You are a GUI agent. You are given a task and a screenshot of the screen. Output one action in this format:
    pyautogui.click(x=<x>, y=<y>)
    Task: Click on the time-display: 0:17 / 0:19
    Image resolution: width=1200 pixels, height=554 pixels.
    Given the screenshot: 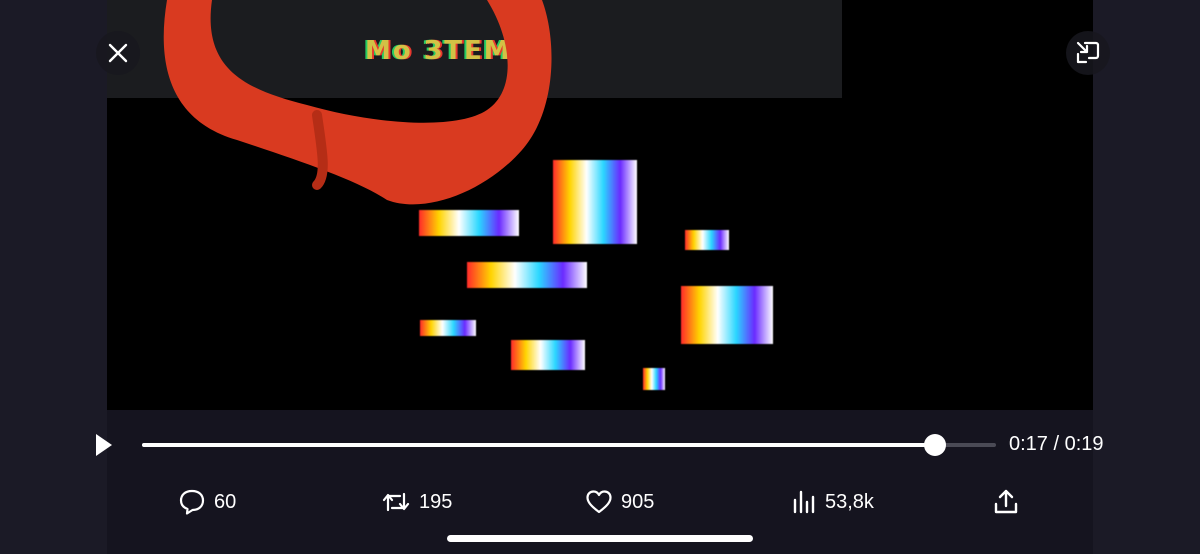 What is the action you would take?
    pyautogui.click(x=1056, y=444)
    